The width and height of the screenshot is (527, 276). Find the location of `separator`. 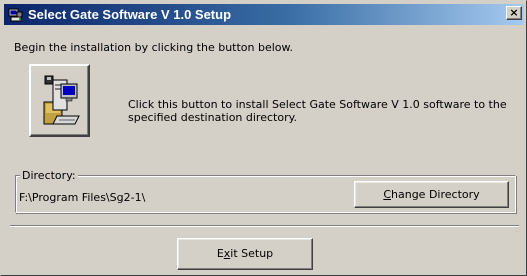

separator is located at coordinates (264, 226).